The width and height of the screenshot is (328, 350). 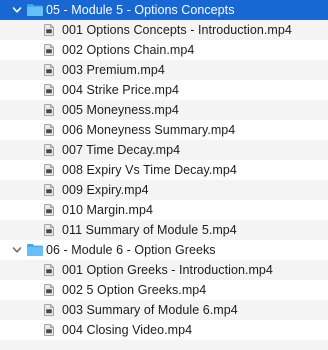 I want to click on file-row: 005 Moneyness.mp4, so click(x=164, y=110).